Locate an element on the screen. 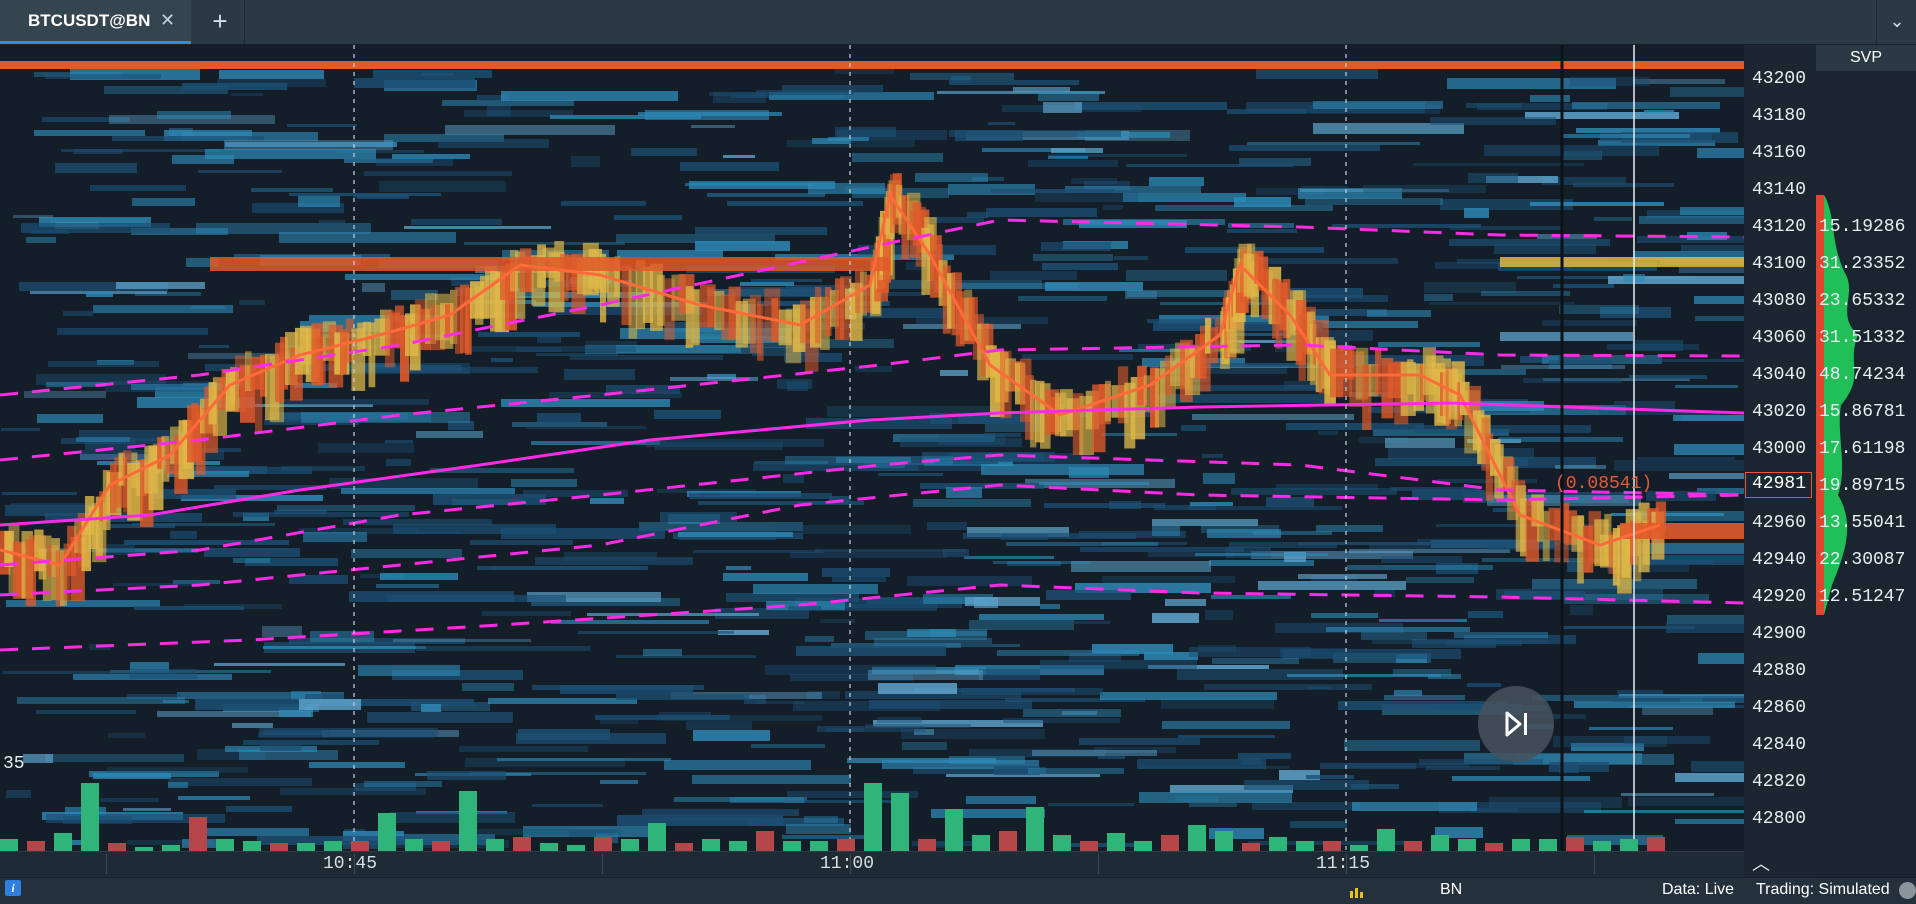 This screenshot has height=904, width=1916. close-icon: ✕ is located at coordinates (167, 20).